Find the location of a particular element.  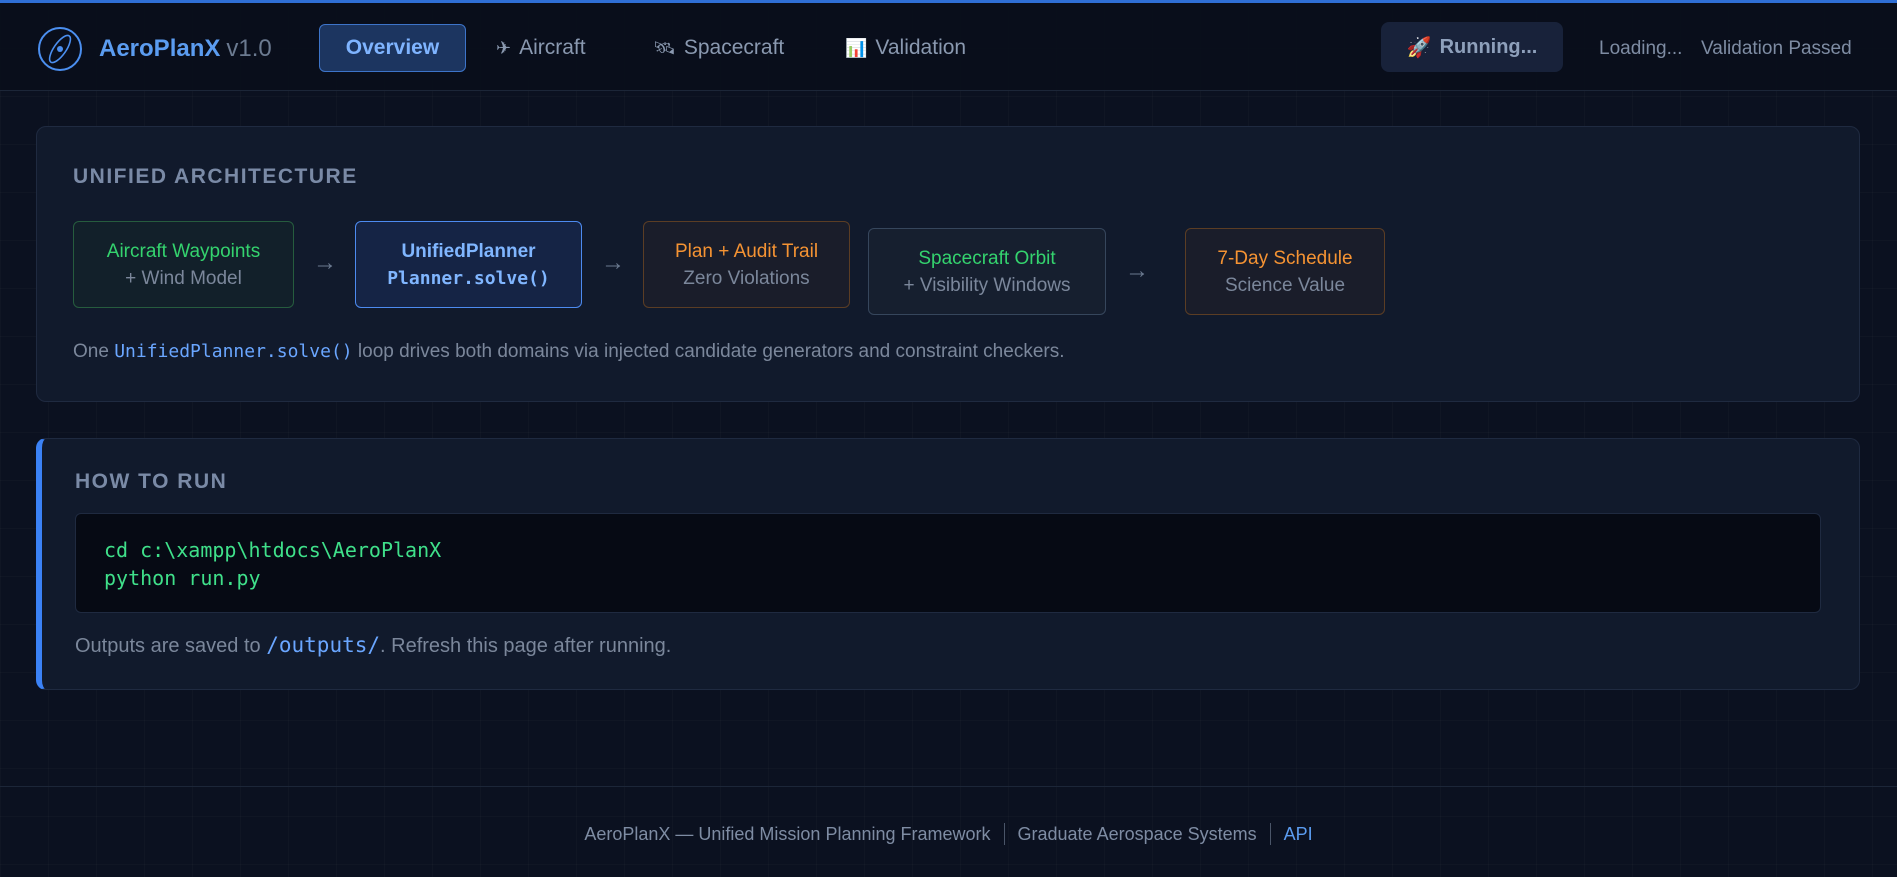

desc-code: UnifiedPlanner.solve() is located at coordinates (233, 351).